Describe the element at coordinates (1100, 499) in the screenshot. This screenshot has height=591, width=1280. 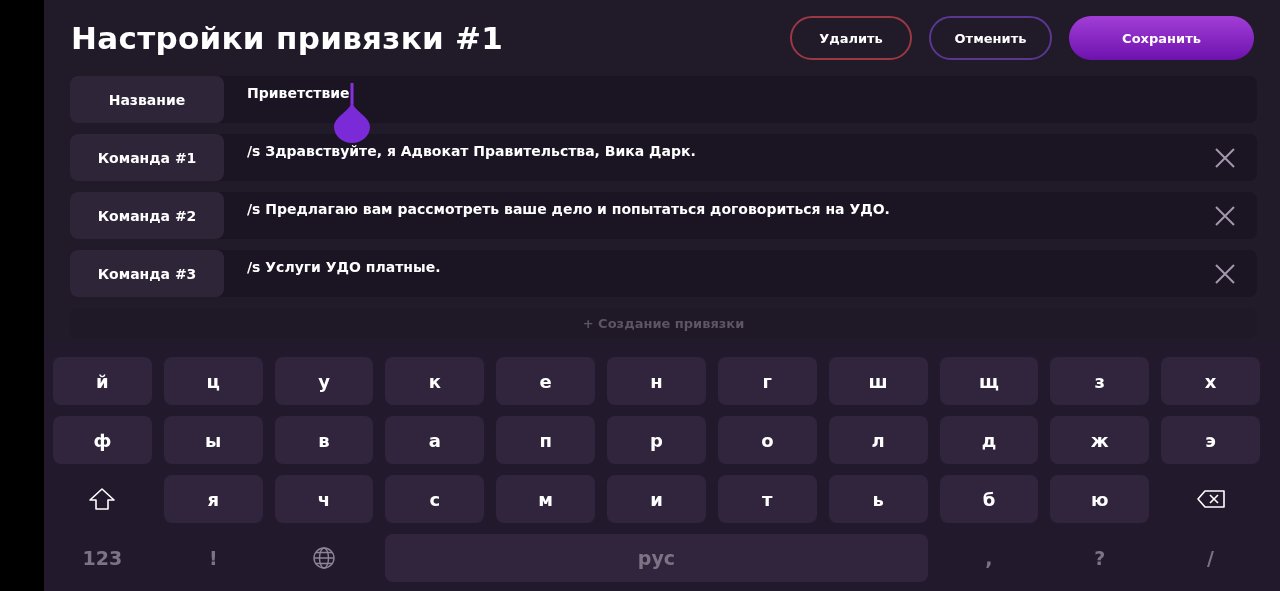
I see `keyboard-key: ю` at that location.